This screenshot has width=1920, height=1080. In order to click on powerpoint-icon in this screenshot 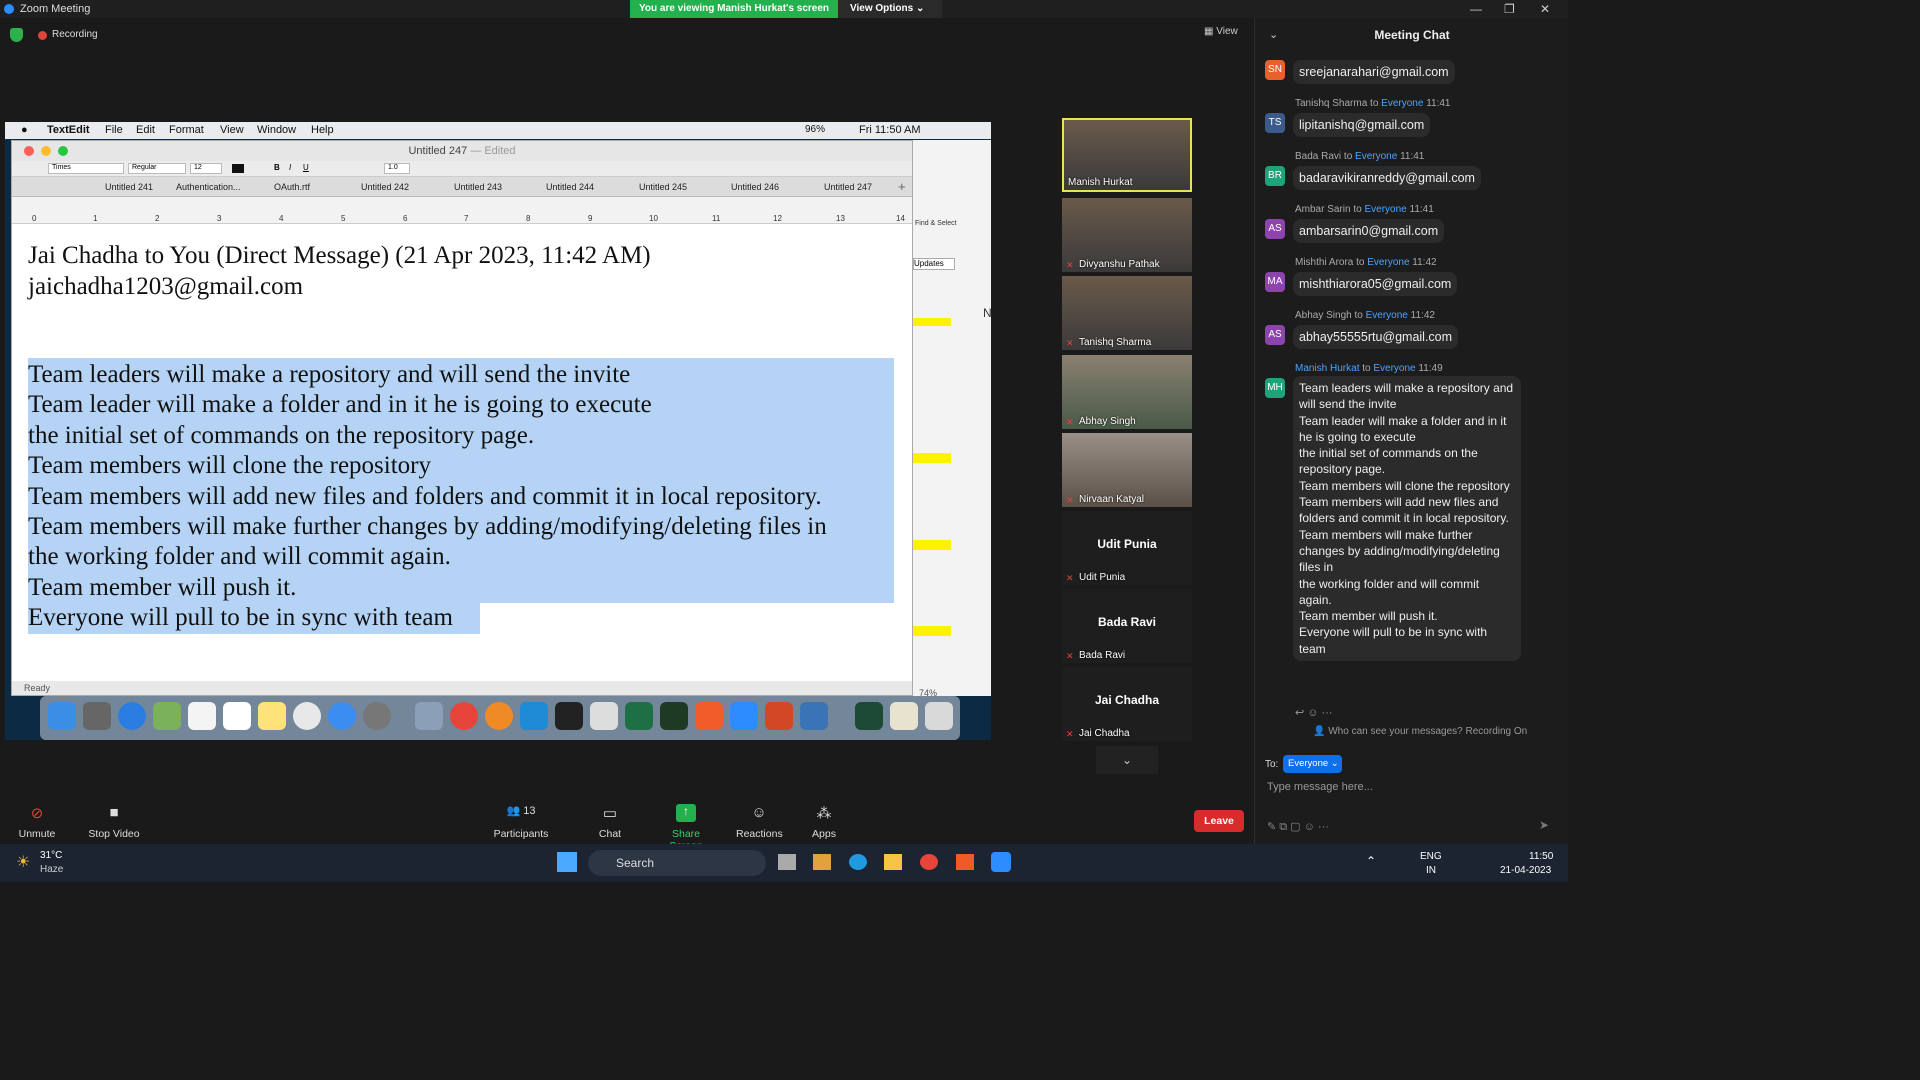, I will do `click(779, 716)`.